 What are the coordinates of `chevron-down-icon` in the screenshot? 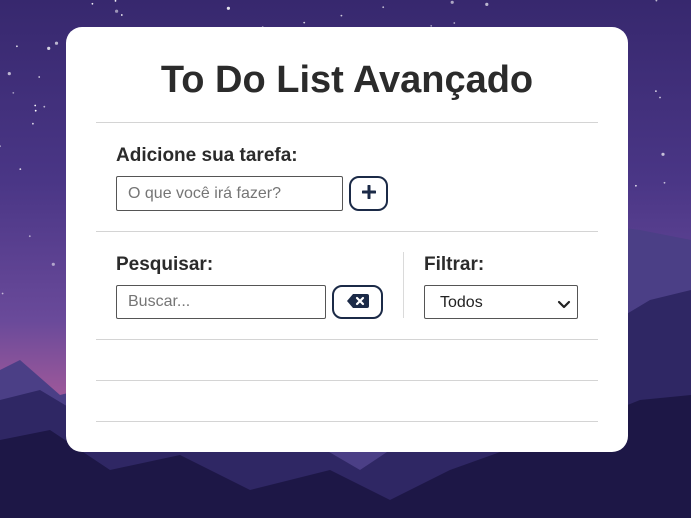 It's located at (564, 306).